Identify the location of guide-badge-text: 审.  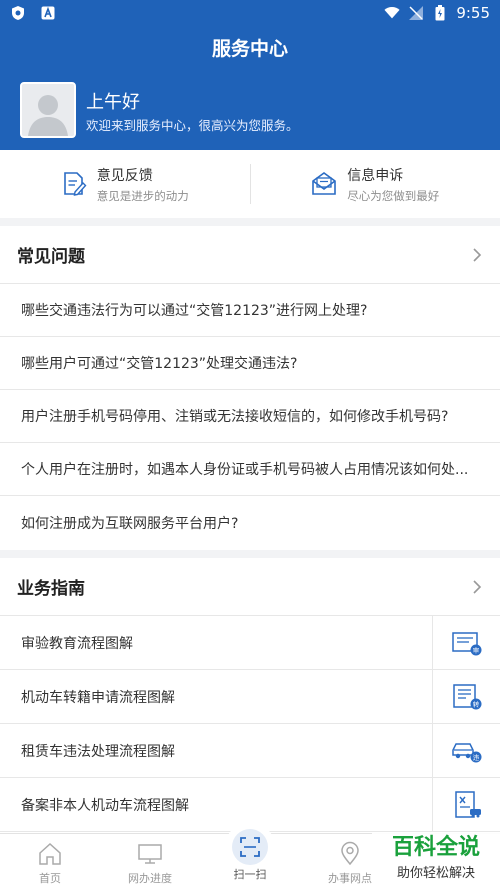
(475, 649).